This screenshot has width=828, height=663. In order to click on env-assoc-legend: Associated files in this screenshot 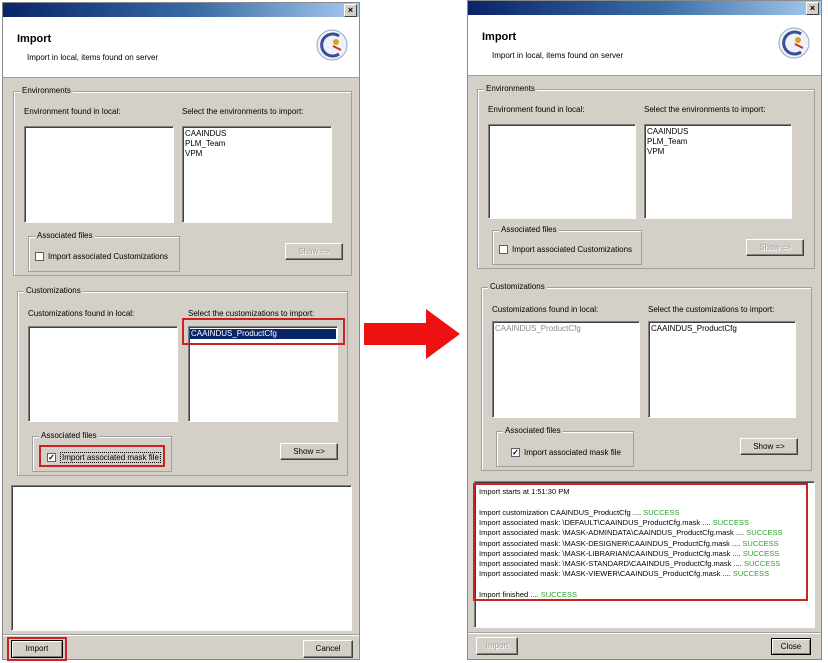, I will do `click(65, 235)`.